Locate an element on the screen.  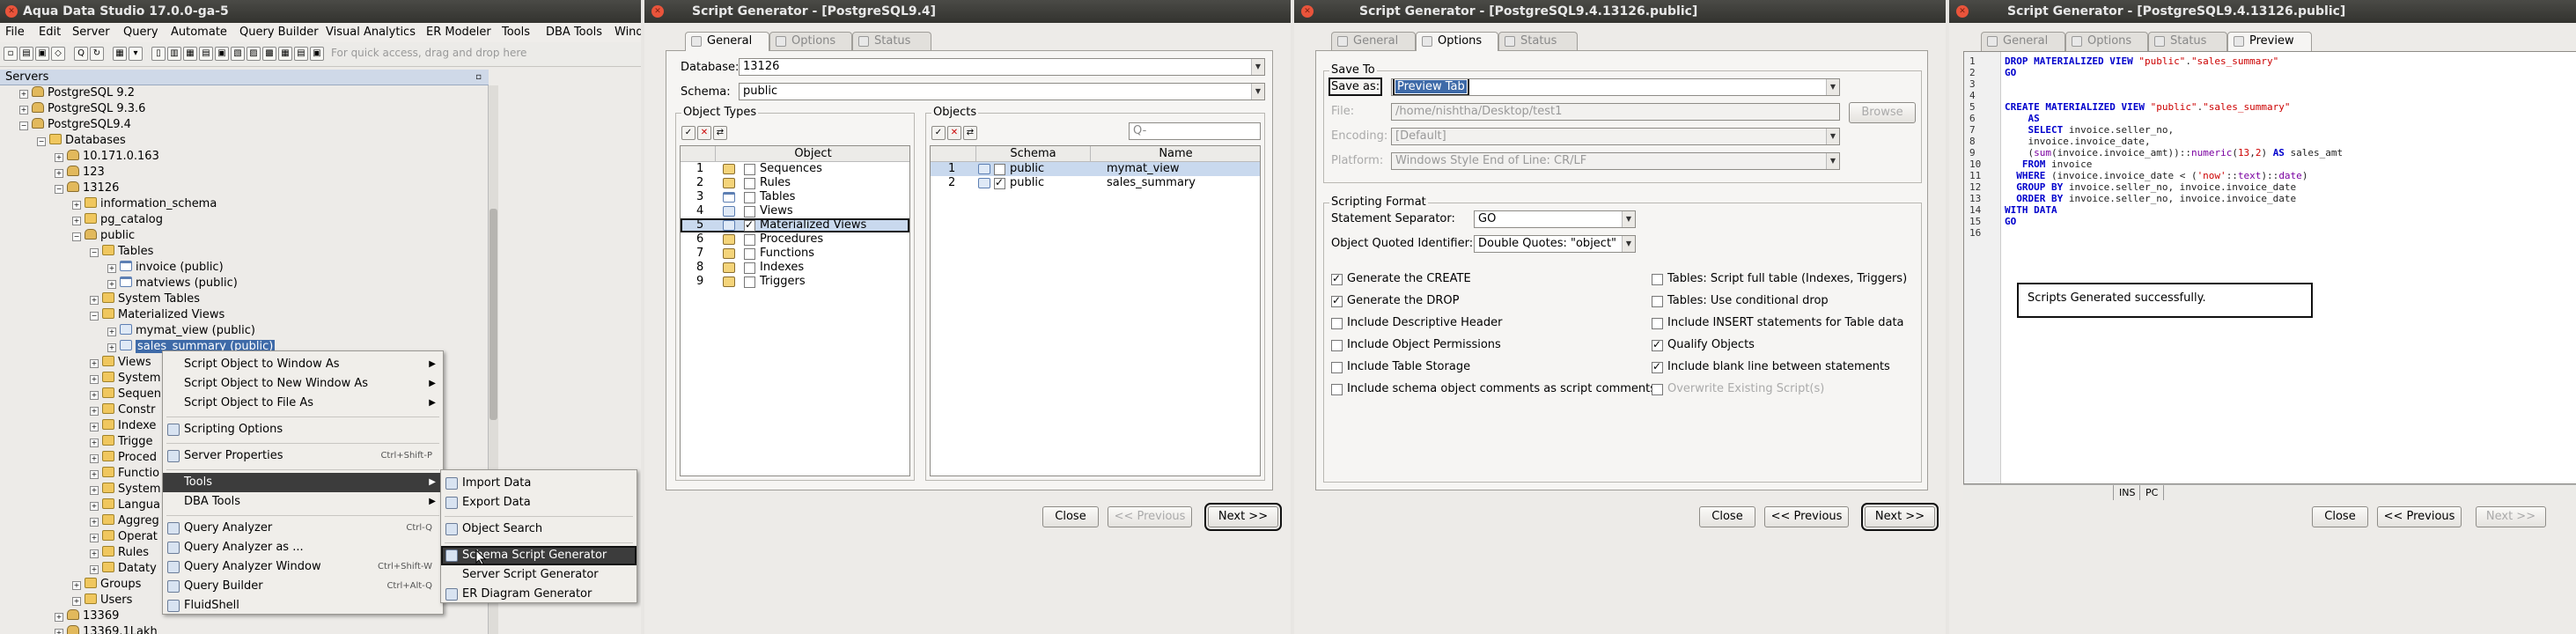
object-type-row: 3 Tables is located at coordinates (795, 197).